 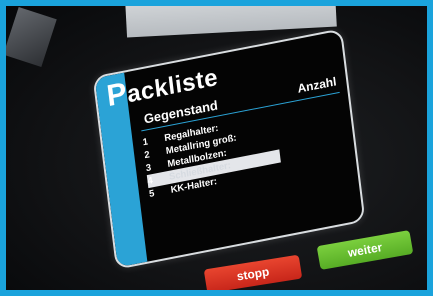 What do you see at coordinates (253, 272) in the screenshot?
I see `stop-button: stopp` at bounding box center [253, 272].